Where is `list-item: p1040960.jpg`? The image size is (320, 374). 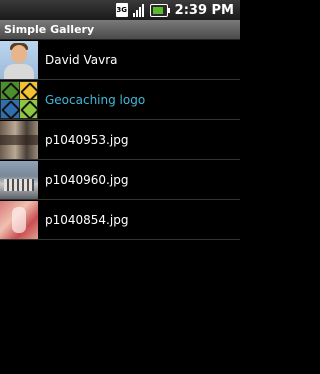 list-item: p1040960.jpg is located at coordinates (120, 180).